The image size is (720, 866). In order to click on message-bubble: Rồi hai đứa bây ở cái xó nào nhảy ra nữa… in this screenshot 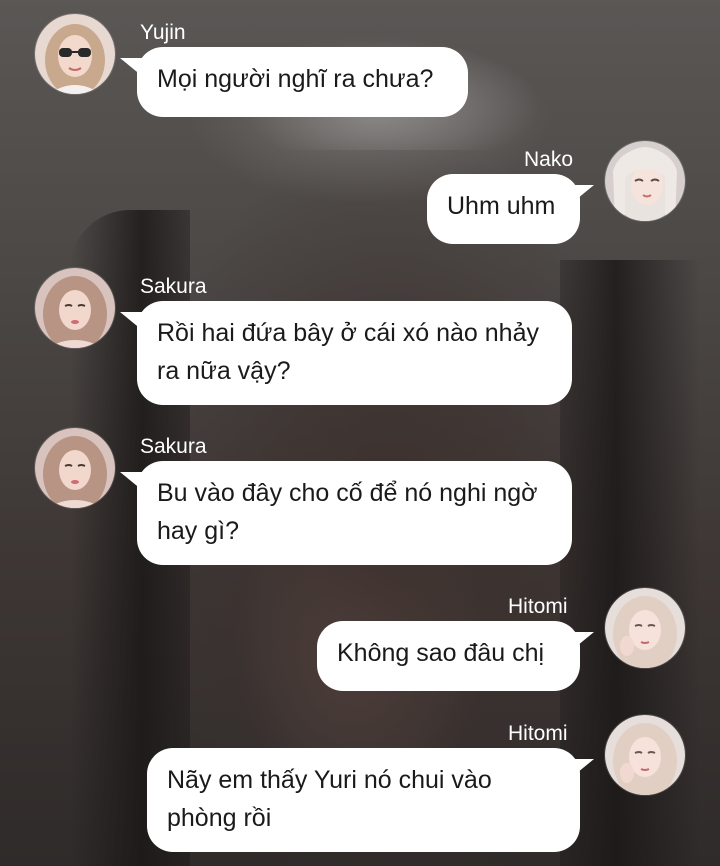, I will do `click(354, 353)`.